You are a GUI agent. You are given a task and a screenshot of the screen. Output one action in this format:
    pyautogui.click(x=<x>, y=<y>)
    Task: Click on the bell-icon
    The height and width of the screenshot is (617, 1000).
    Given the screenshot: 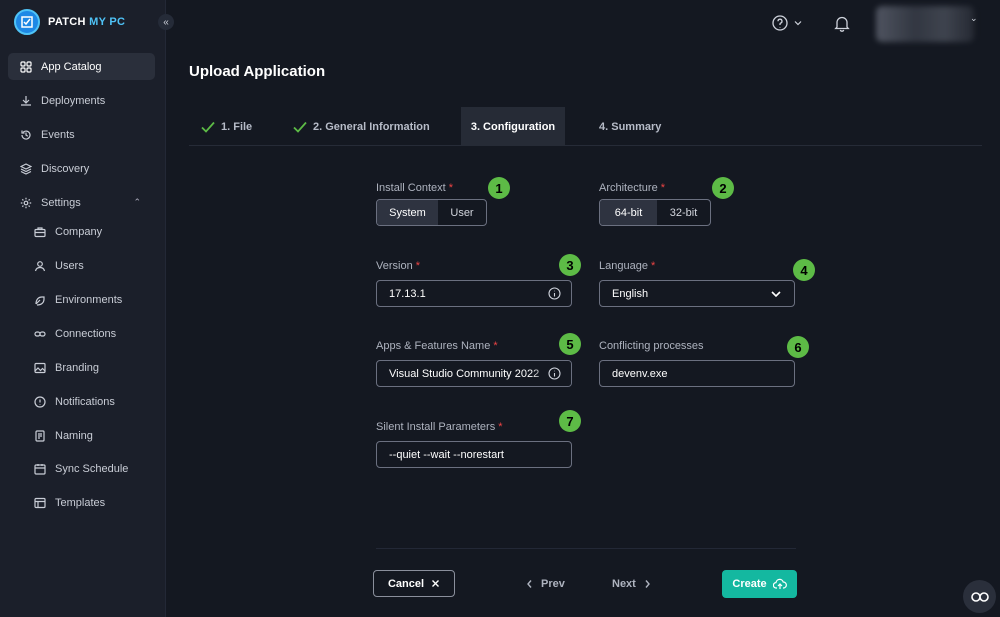 What is the action you would take?
    pyautogui.click(x=842, y=24)
    